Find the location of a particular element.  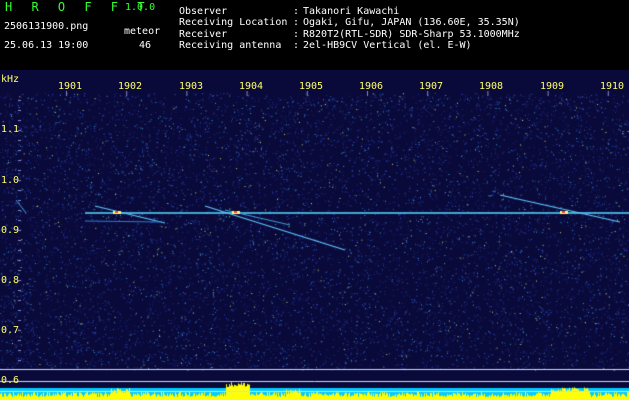

x-tick-label: 1910 is located at coordinates (612, 86).